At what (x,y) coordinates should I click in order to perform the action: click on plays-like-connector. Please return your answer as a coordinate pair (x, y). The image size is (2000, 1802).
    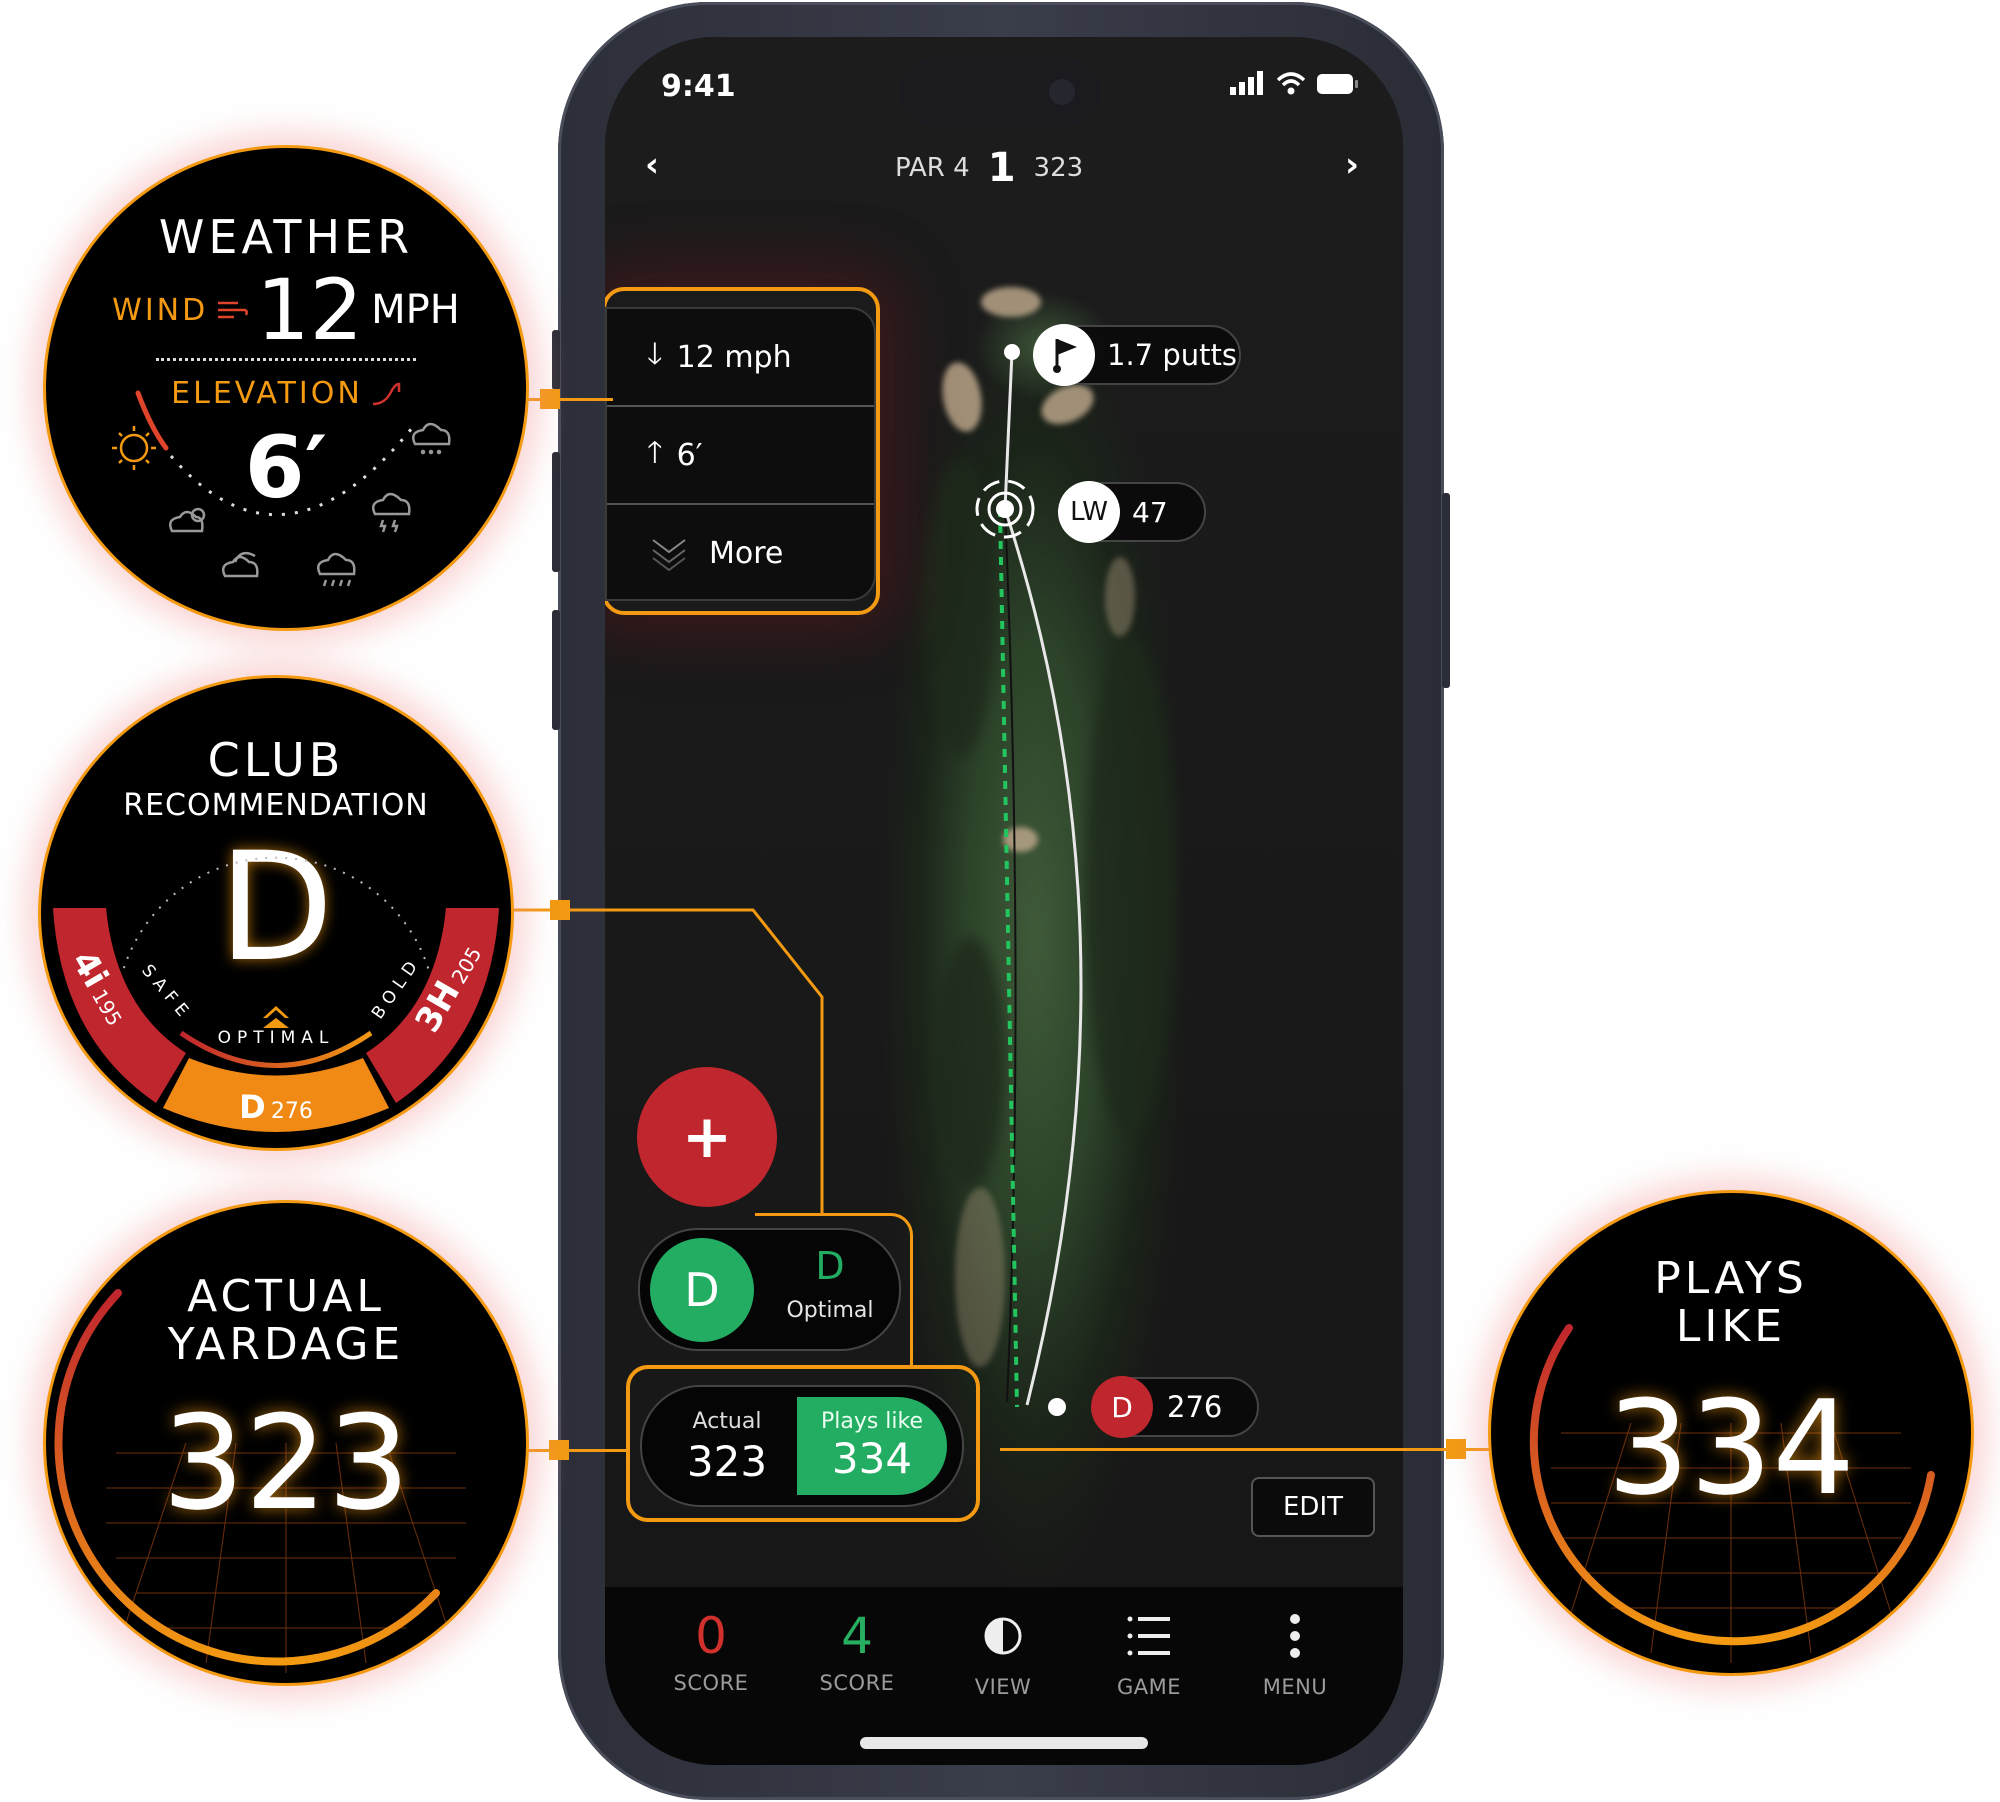
    Looking at the image, I should click on (1246, 1449).